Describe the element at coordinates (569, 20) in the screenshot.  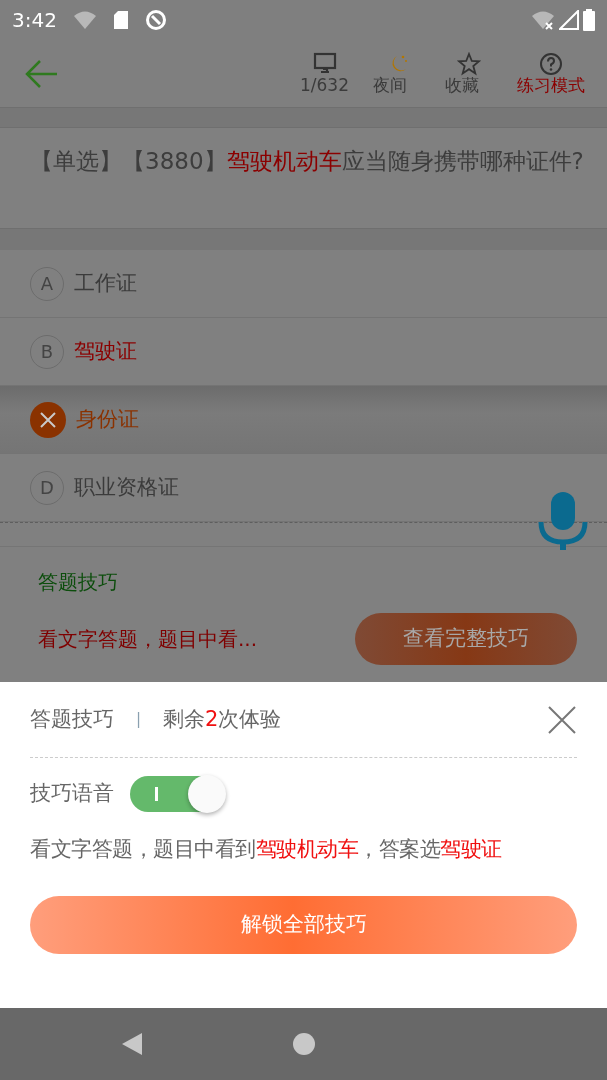
I see `signal-icon` at that location.